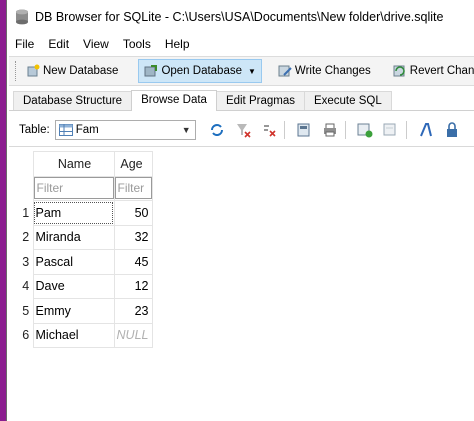 The image size is (474, 421). Describe the element at coordinates (240, 44) in the screenshot. I see `menu-bar: File Edit View Tools Help` at that location.